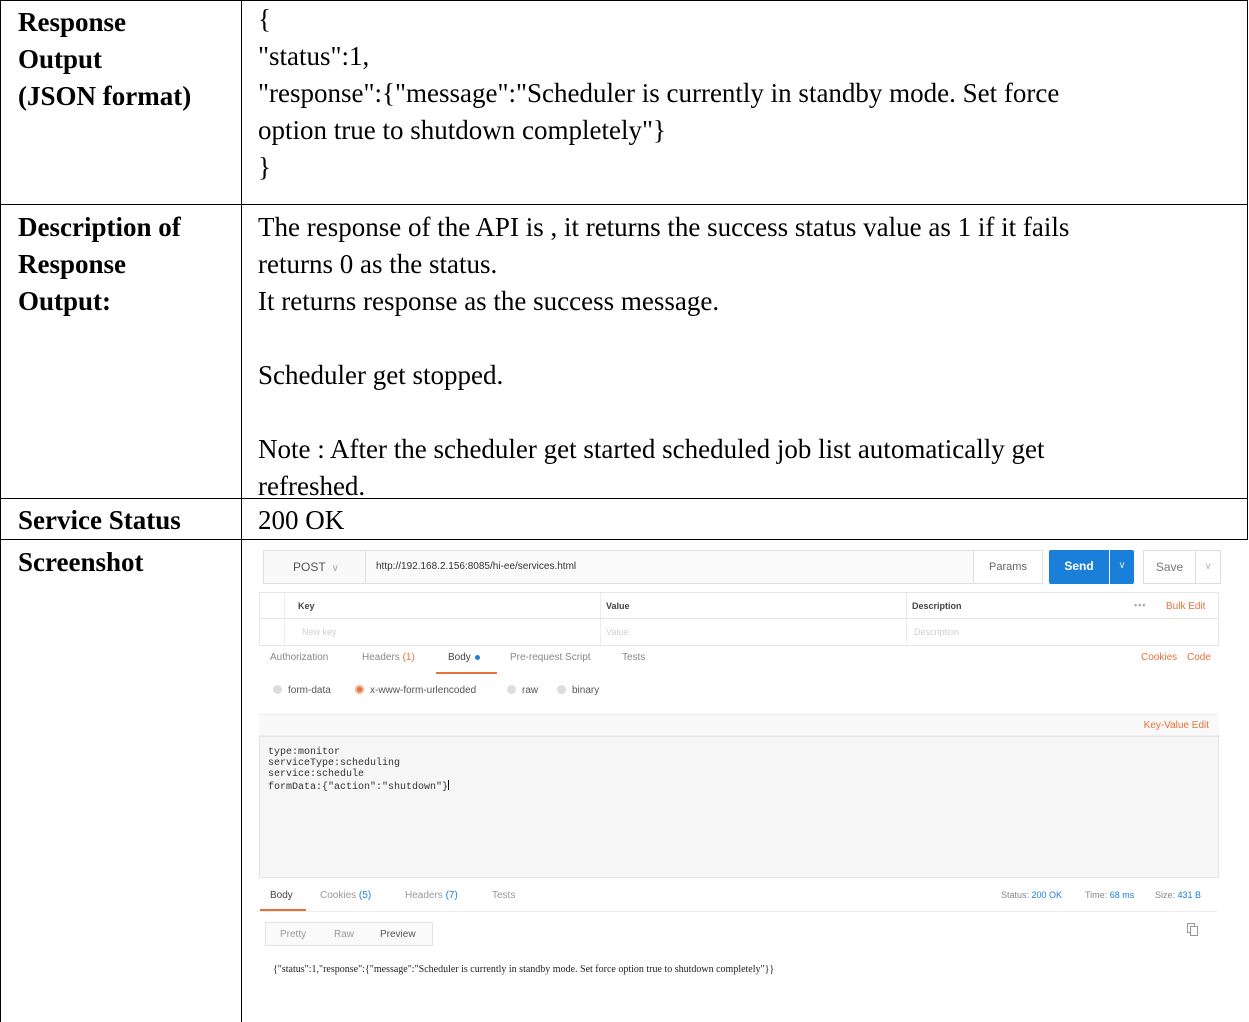 Image resolution: width=1249 pixels, height=1022 pixels. I want to click on view-raw: Raw, so click(344, 934).